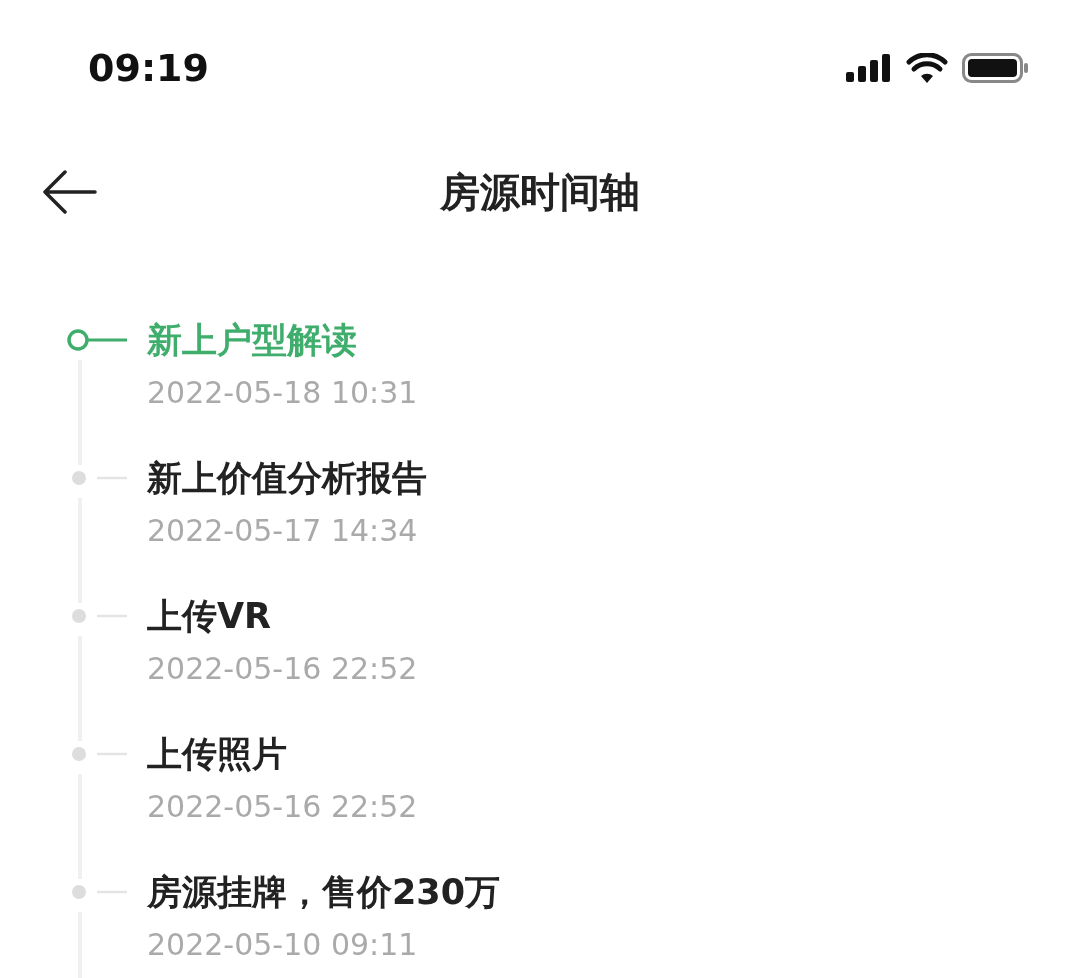 This screenshot has height=978, width=1080. I want to click on back-arrow-icon, so click(69, 192).